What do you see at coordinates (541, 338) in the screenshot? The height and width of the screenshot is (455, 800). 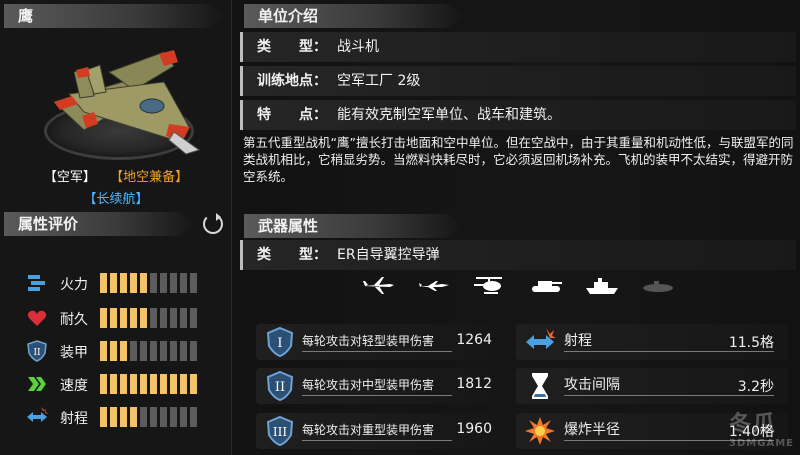 I see `range-icon` at bounding box center [541, 338].